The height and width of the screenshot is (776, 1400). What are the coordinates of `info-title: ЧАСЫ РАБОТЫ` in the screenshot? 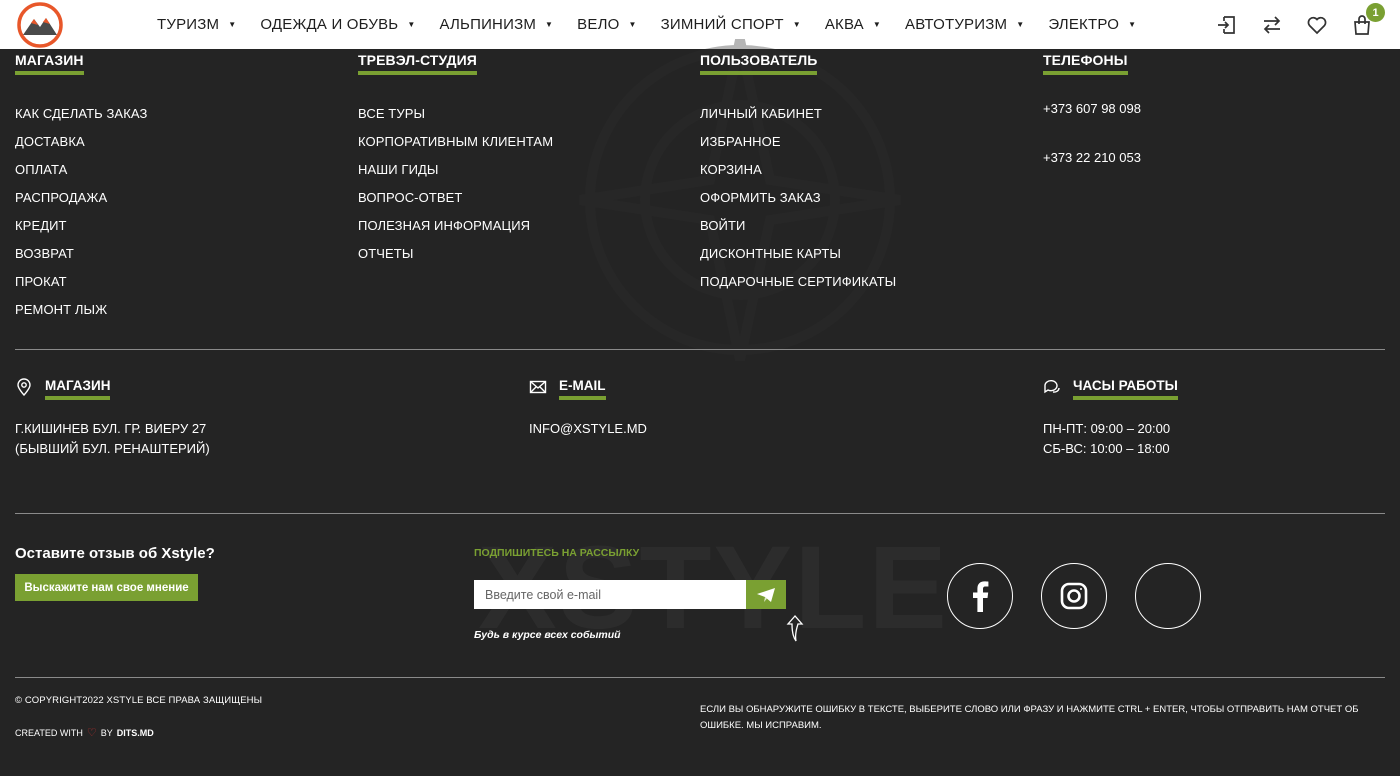 It's located at (1125, 389).